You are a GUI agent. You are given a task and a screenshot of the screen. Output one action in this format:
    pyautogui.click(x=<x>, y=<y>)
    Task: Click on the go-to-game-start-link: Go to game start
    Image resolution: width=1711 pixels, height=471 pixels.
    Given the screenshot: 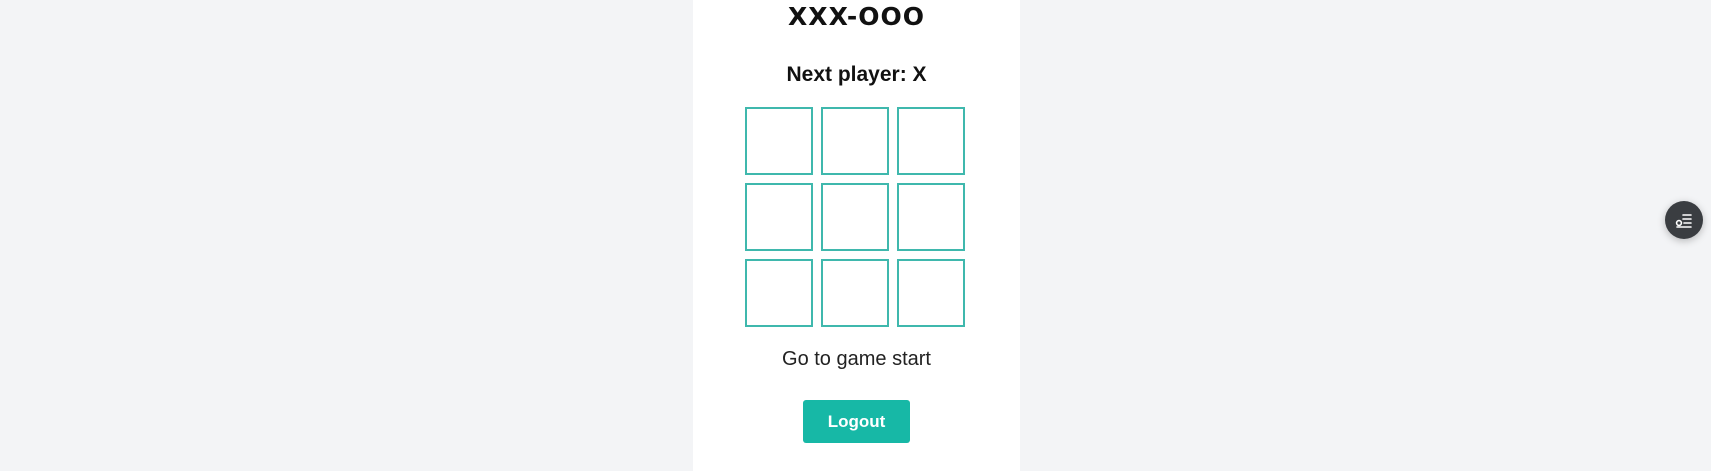 What is the action you would take?
    pyautogui.click(x=856, y=359)
    